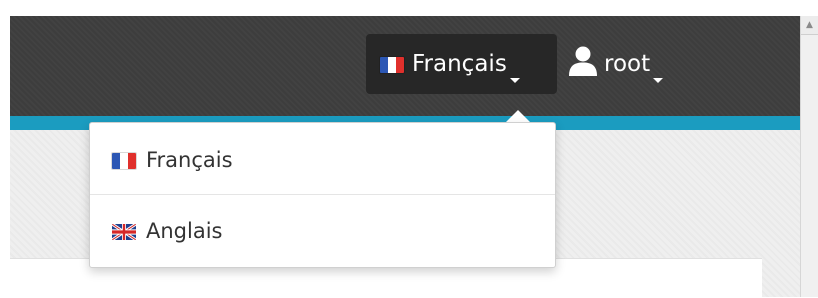 This screenshot has width=818, height=298. I want to click on language-option-label: Anglais, so click(184, 231).